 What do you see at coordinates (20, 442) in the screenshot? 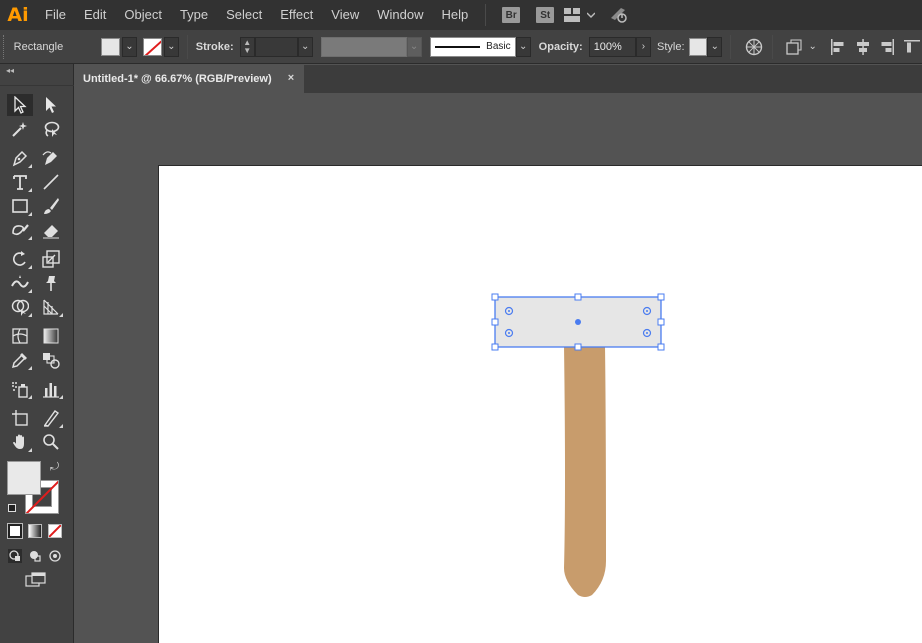
I see `hand-tool-icon` at bounding box center [20, 442].